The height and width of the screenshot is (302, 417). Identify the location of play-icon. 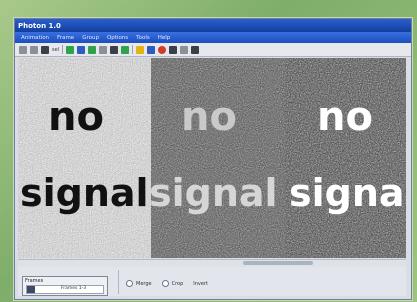
(173, 49).